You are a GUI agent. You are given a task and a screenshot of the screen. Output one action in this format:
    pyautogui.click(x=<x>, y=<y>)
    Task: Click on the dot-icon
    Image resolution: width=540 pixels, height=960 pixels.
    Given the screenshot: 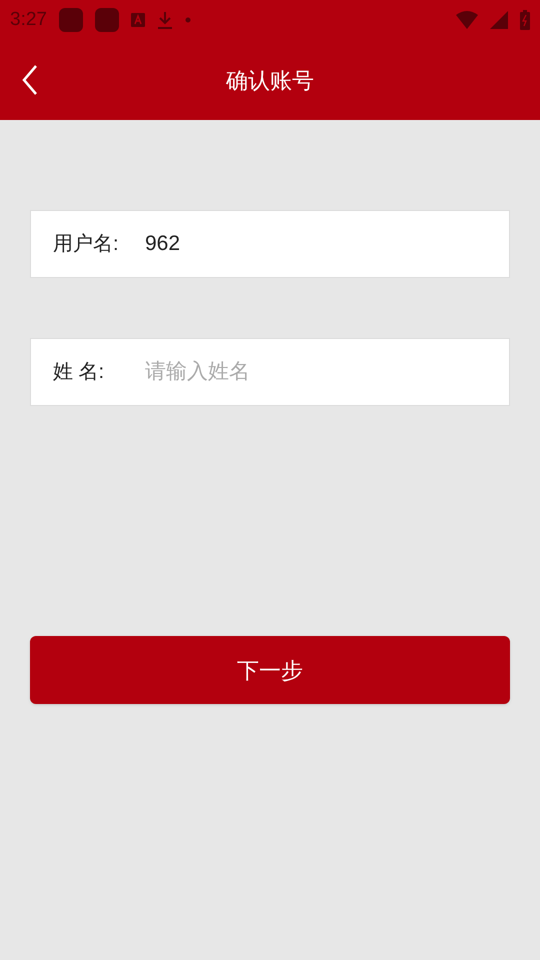 What is the action you would take?
    pyautogui.click(x=187, y=20)
    